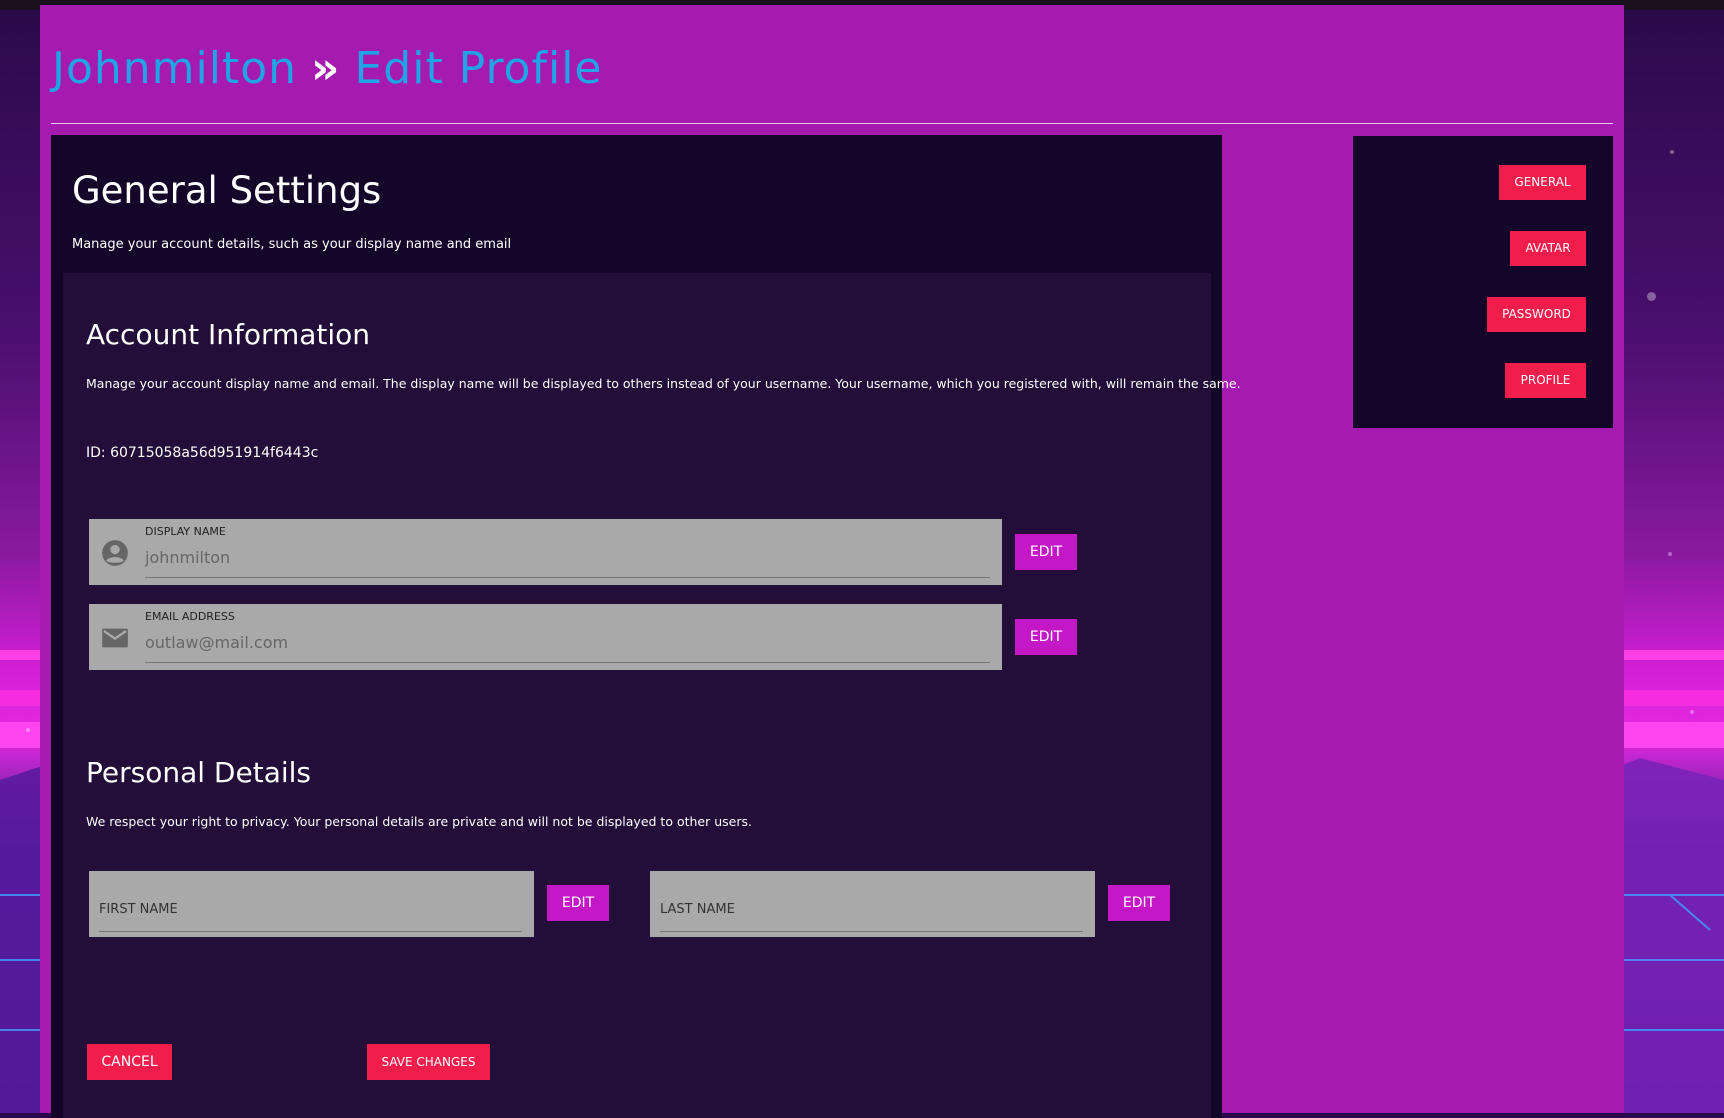 This screenshot has height=1118, width=1724. What do you see at coordinates (115, 553) in the screenshot?
I see `account-circle-icon` at bounding box center [115, 553].